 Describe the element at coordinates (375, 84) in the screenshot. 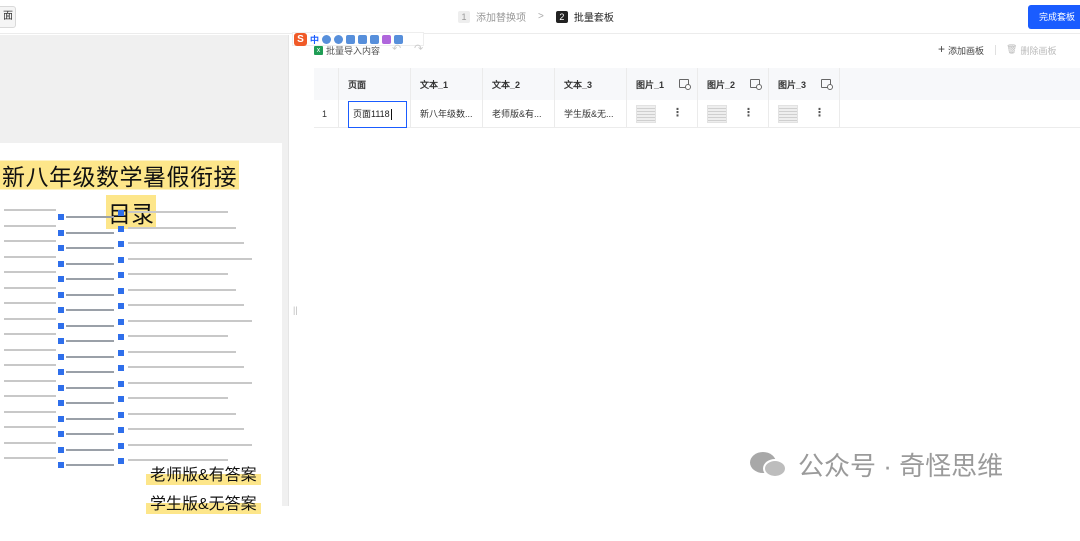

I see `header-page: 页面` at that location.